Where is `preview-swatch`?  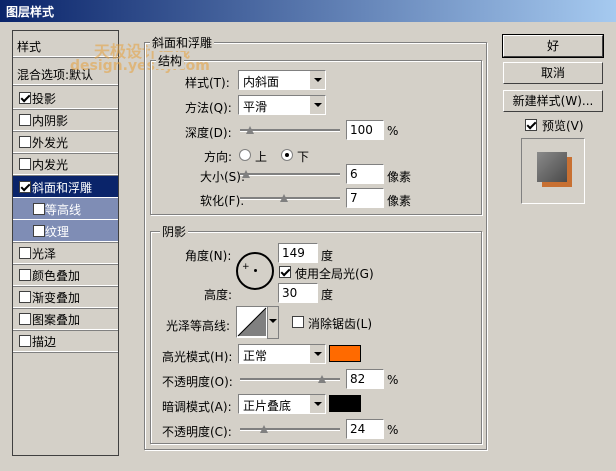 preview-swatch is located at coordinates (552, 167).